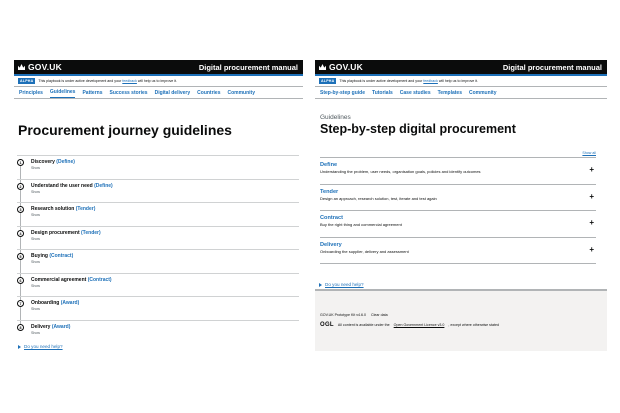  I want to click on step-item: 7 Onboarding (Award) Show, so click(158, 308).